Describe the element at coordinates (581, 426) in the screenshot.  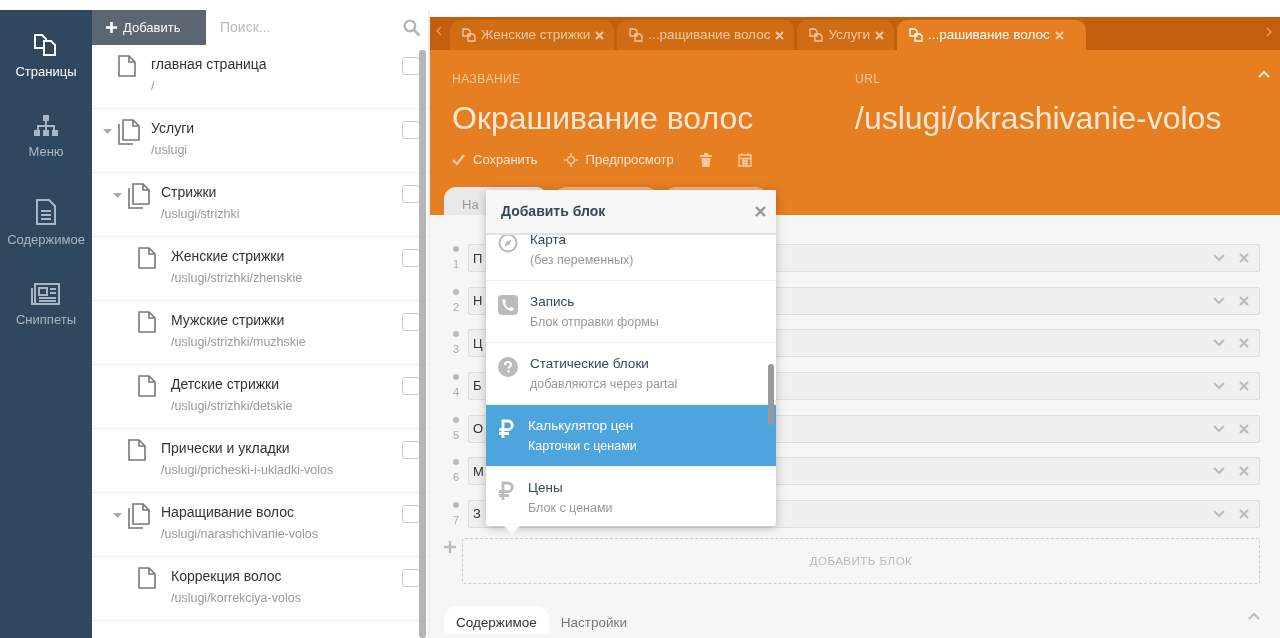
I see `option-title: Калькулятор цен` at that location.